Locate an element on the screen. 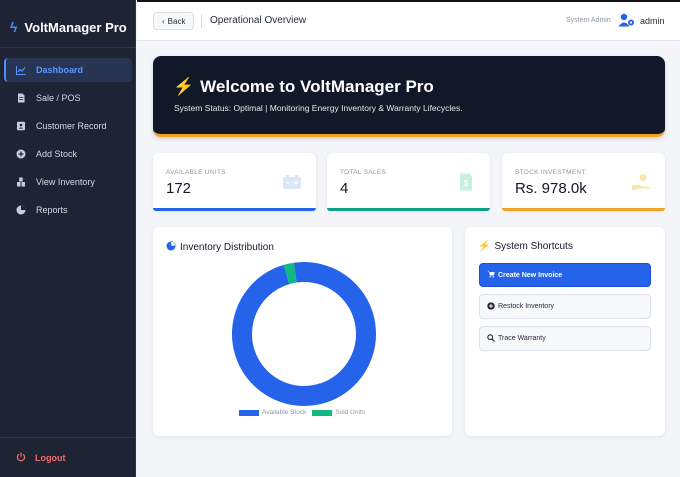 Image resolution: width=680 pixels, height=477 pixels. welcome-title-text: Welcome to VoltManager Pro is located at coordinates (317, 86).